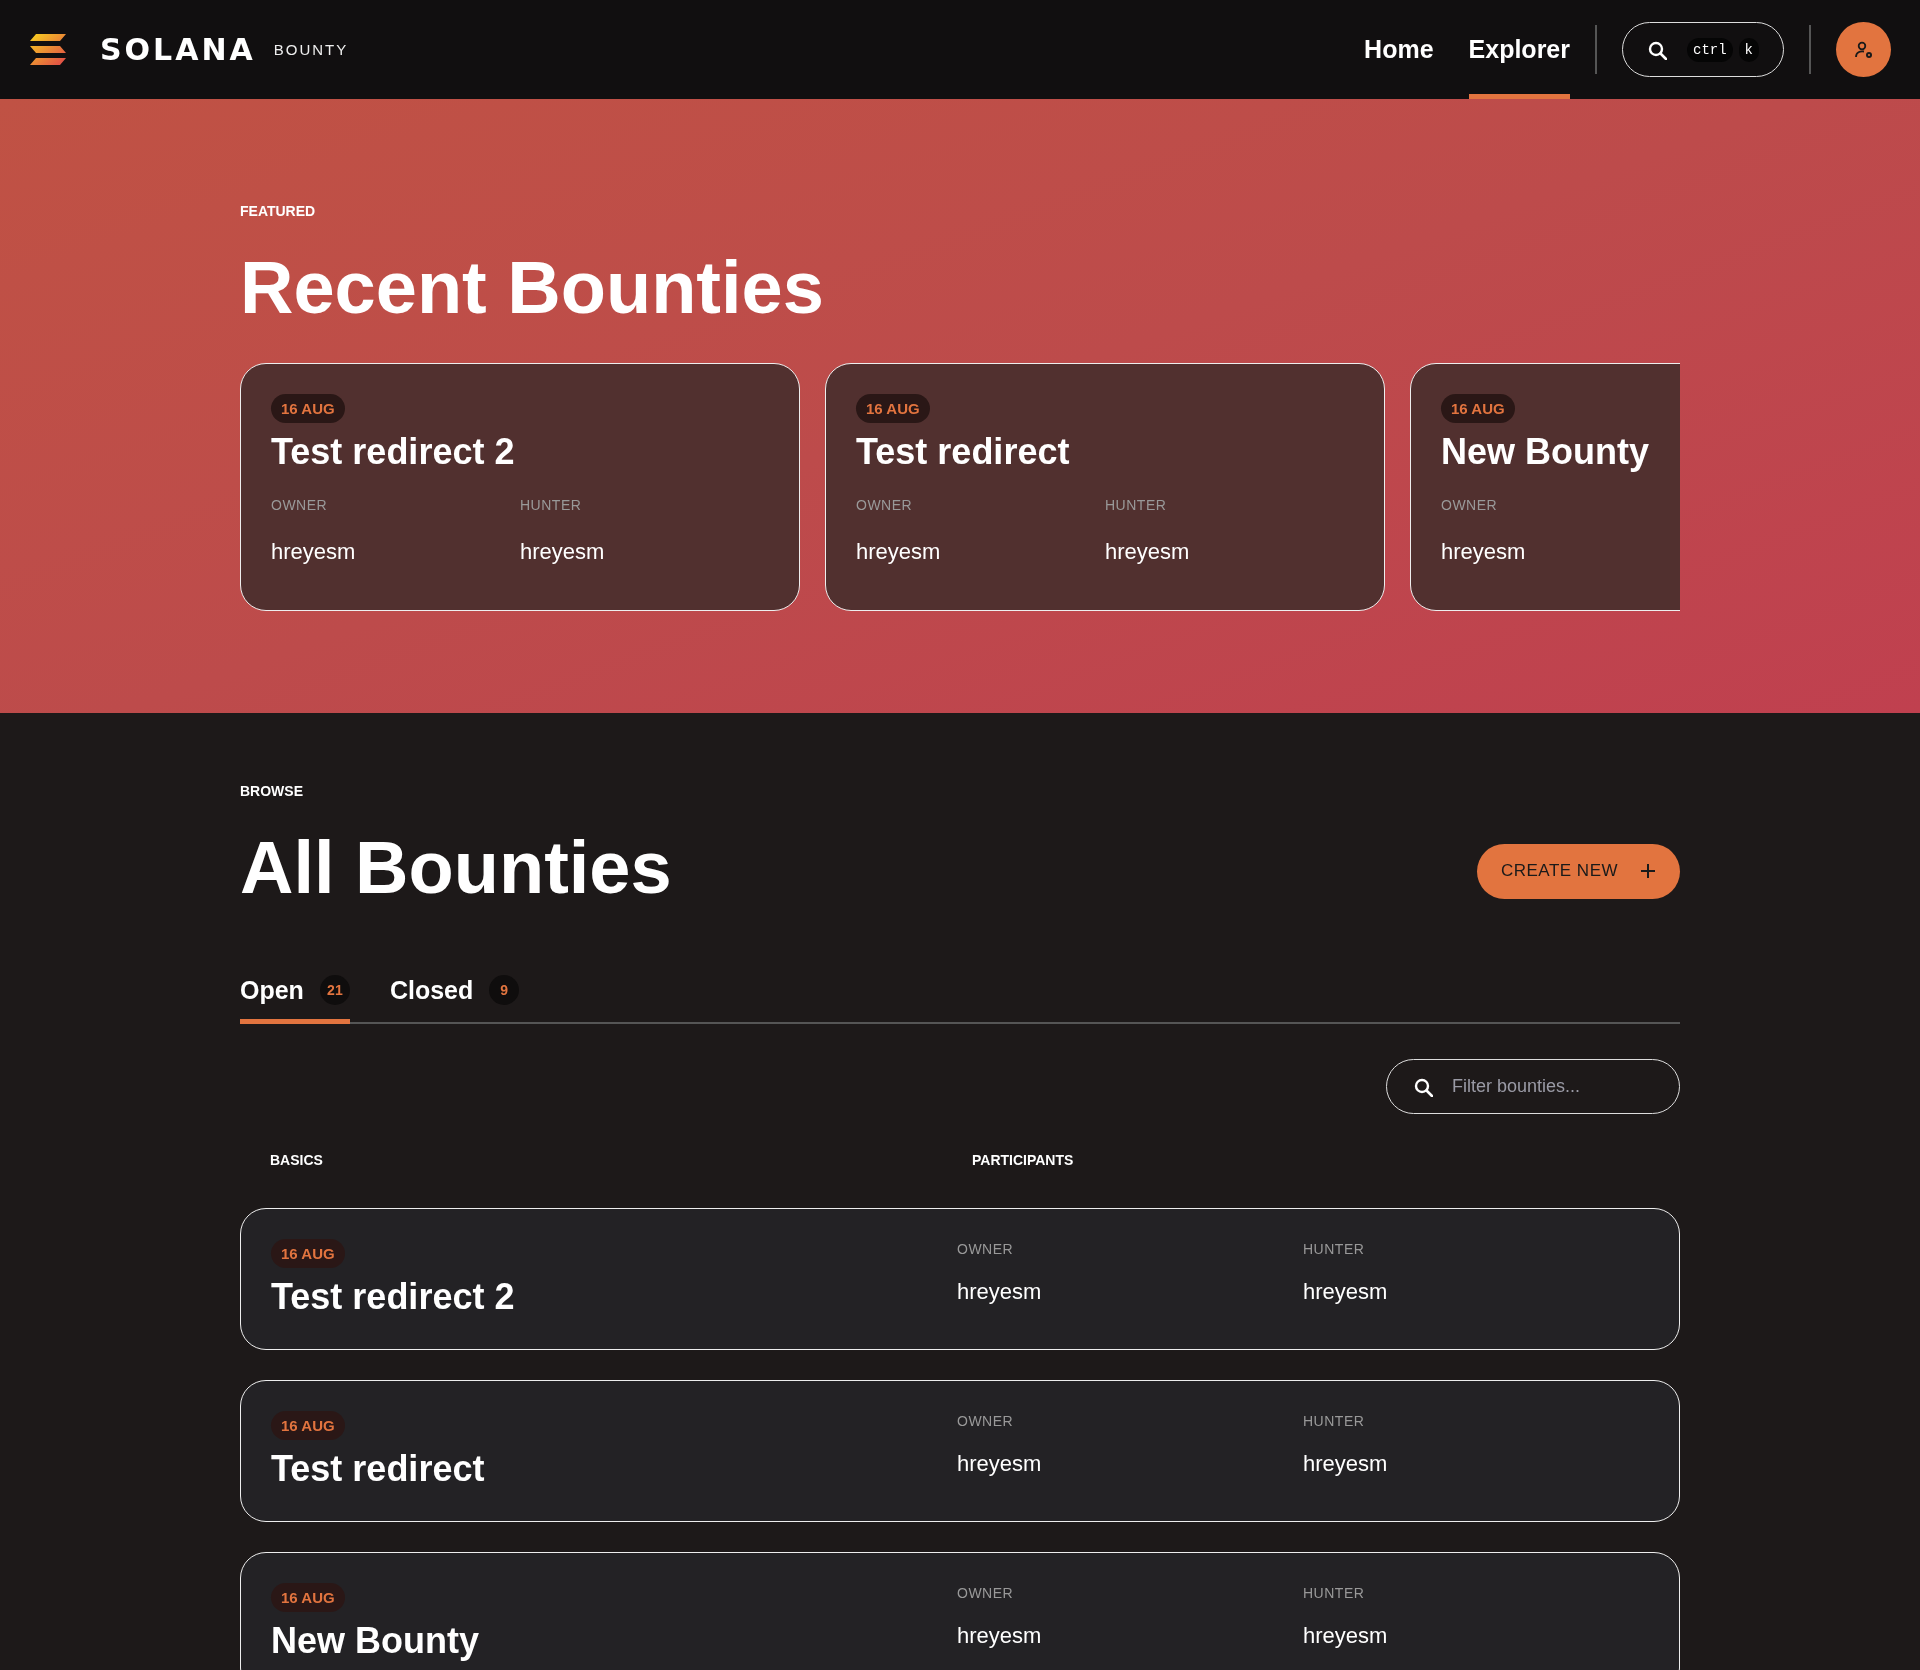  I want to click on logo-icon, so click(48, 49).